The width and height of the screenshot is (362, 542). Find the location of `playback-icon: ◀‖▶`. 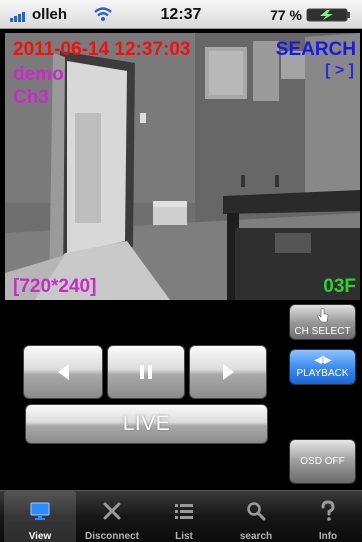

playback-icon: ◀‖▶ is located at coordinates (322, 360).